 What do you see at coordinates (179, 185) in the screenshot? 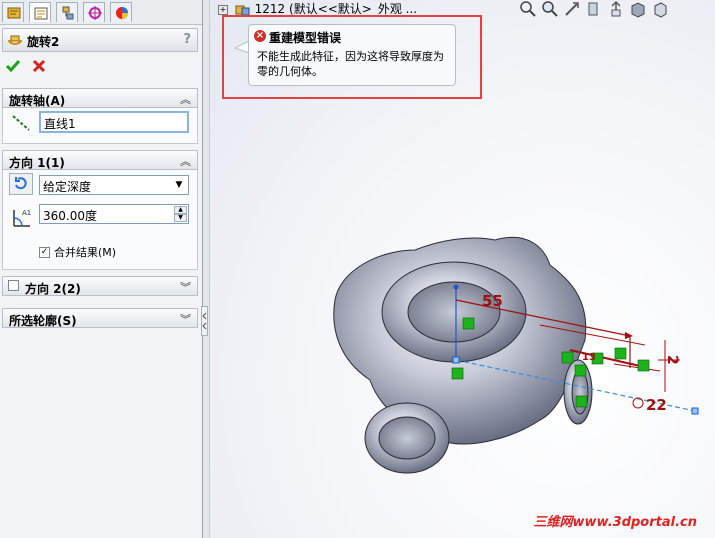
I see `dropdown-arrow-icon: ▼` at bounding box center [179, 185].